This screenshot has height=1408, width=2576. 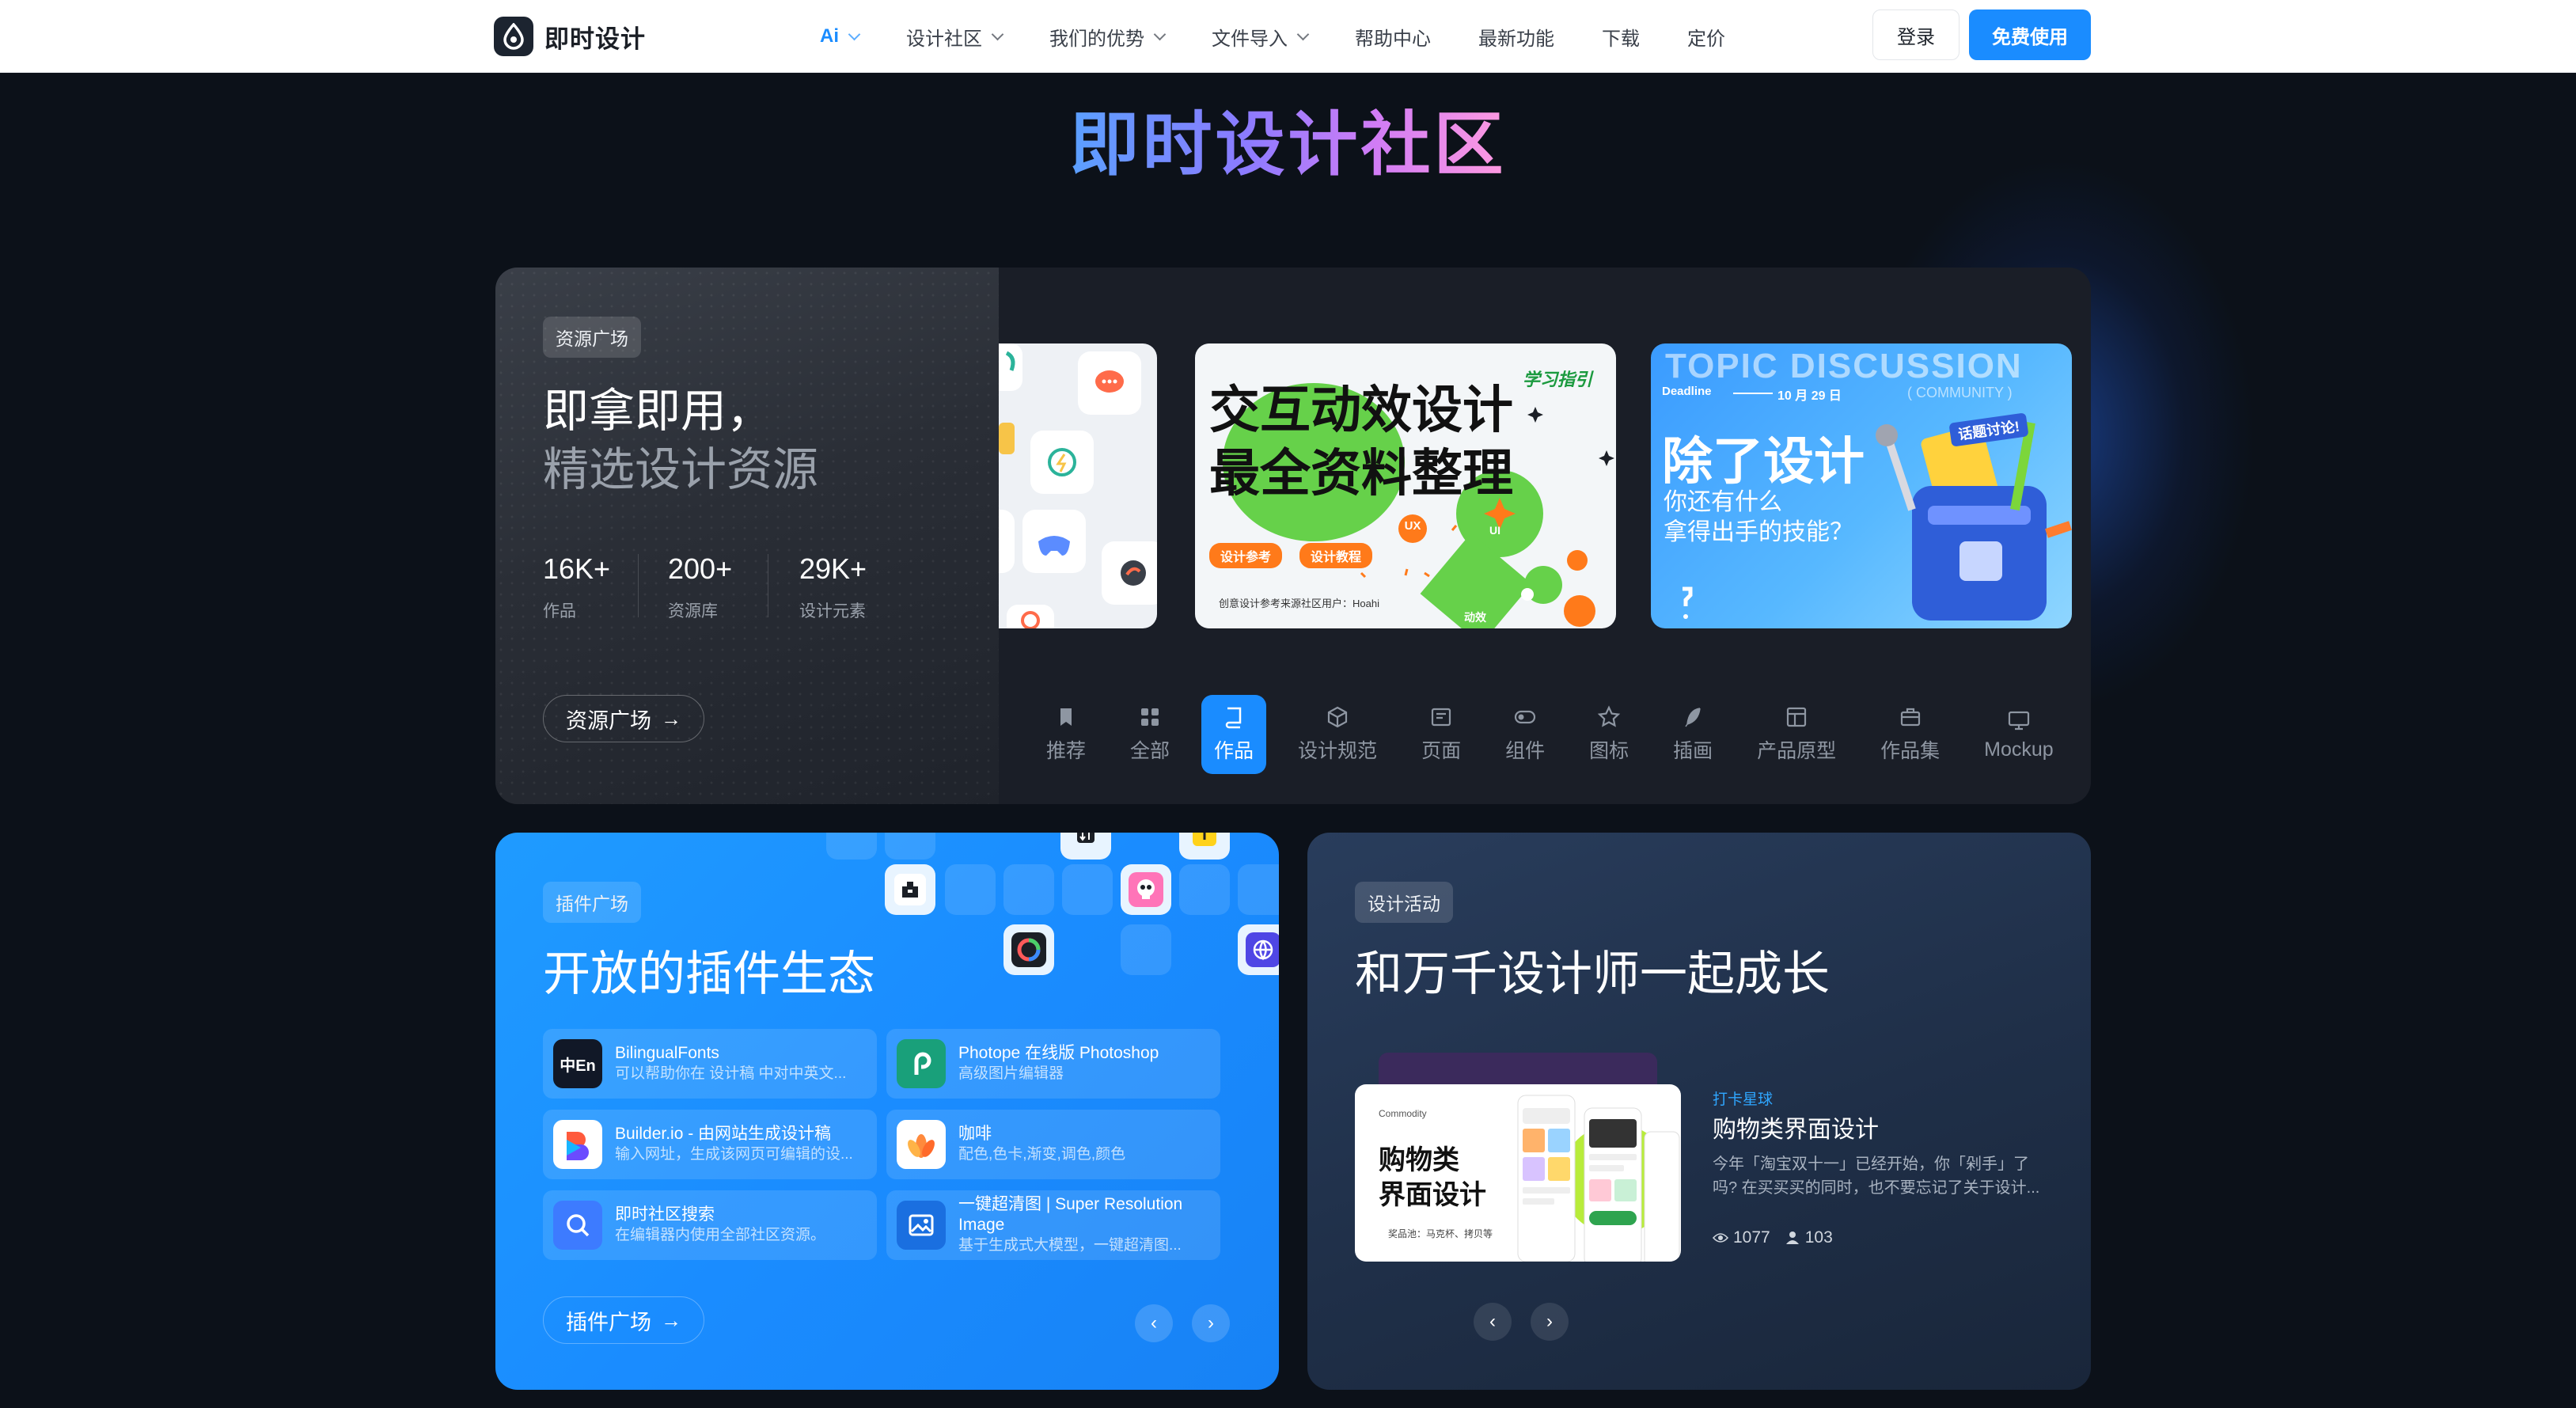 What do you see at coordinates (1150, 751) in the screenshot?
I see `tab-all-label: 全部` at bounding box center [1150, 751].